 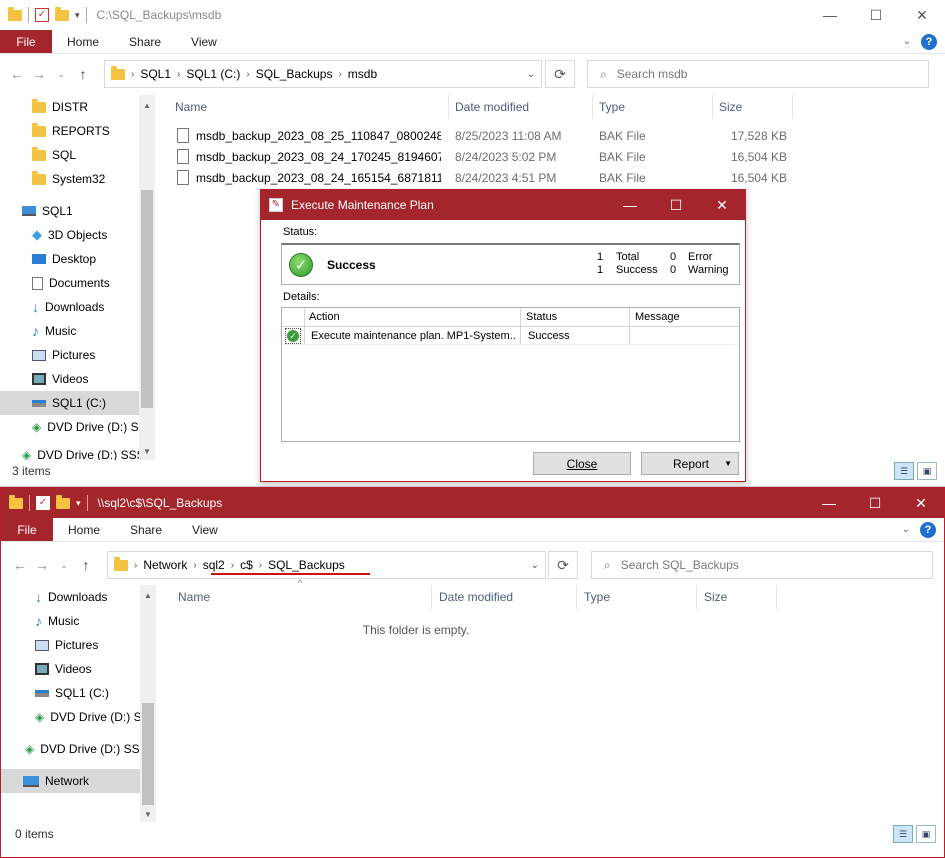 I want to click on sidebar-item-music: ♪ Music, so click(x=78, y=621).